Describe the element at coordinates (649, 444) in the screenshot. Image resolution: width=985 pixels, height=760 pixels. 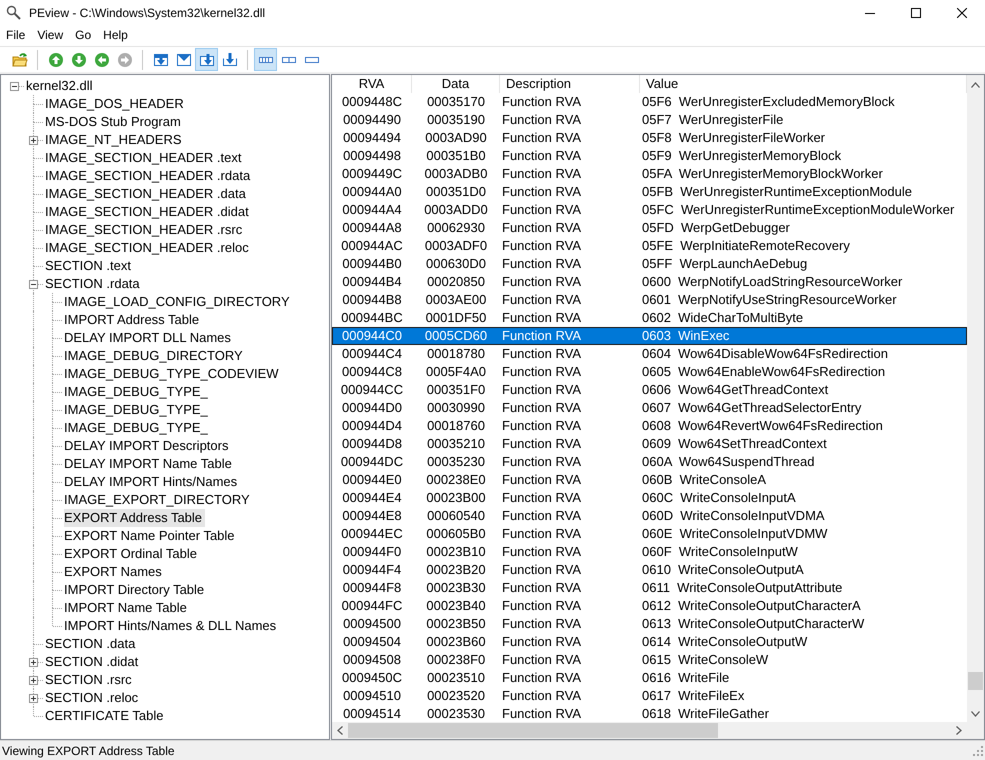
I see `table-row: 000944D8 00035210 Function RVA 0609 Wow64SetThreadContext` at that location.